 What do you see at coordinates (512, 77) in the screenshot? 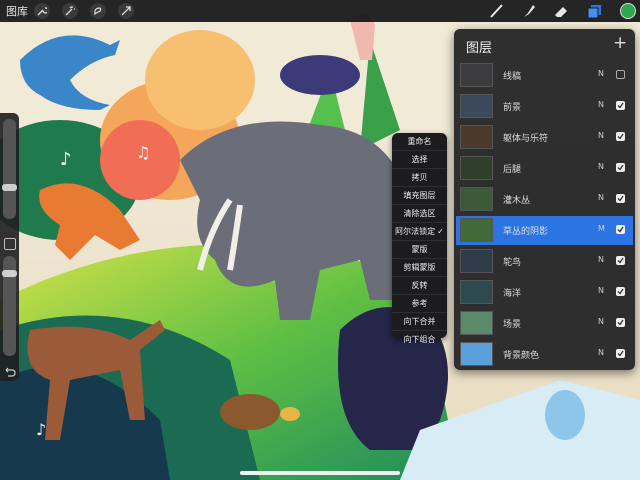
I see `layer-name: 线稿` at bounding box center [512, 77].